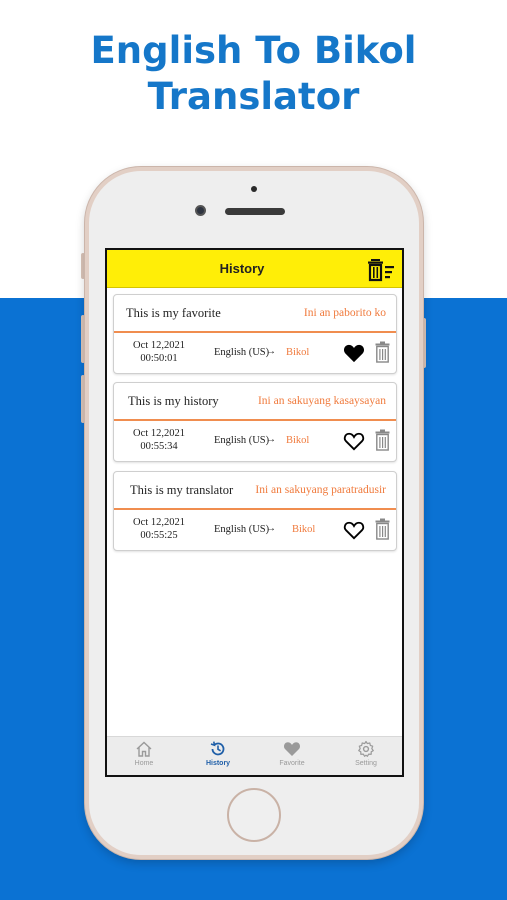  What do you see at coordinates (144, 749) in the screenshot?
I see `home-icon` at bounding box center [144, 749].